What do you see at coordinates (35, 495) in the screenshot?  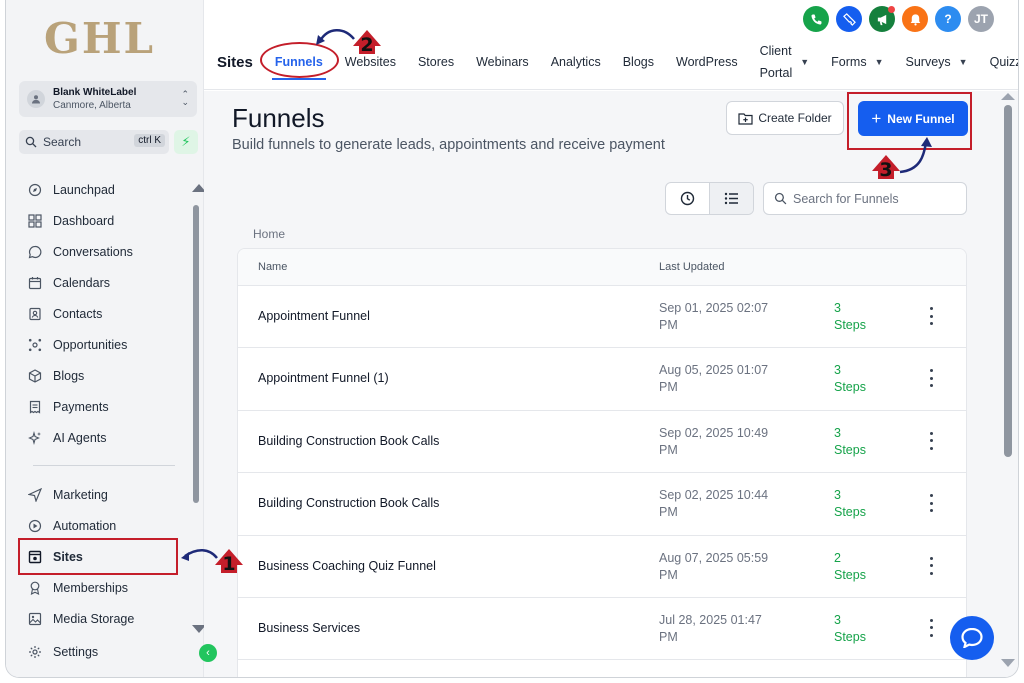 I see `send-icon` at bounding box center [35, 495].